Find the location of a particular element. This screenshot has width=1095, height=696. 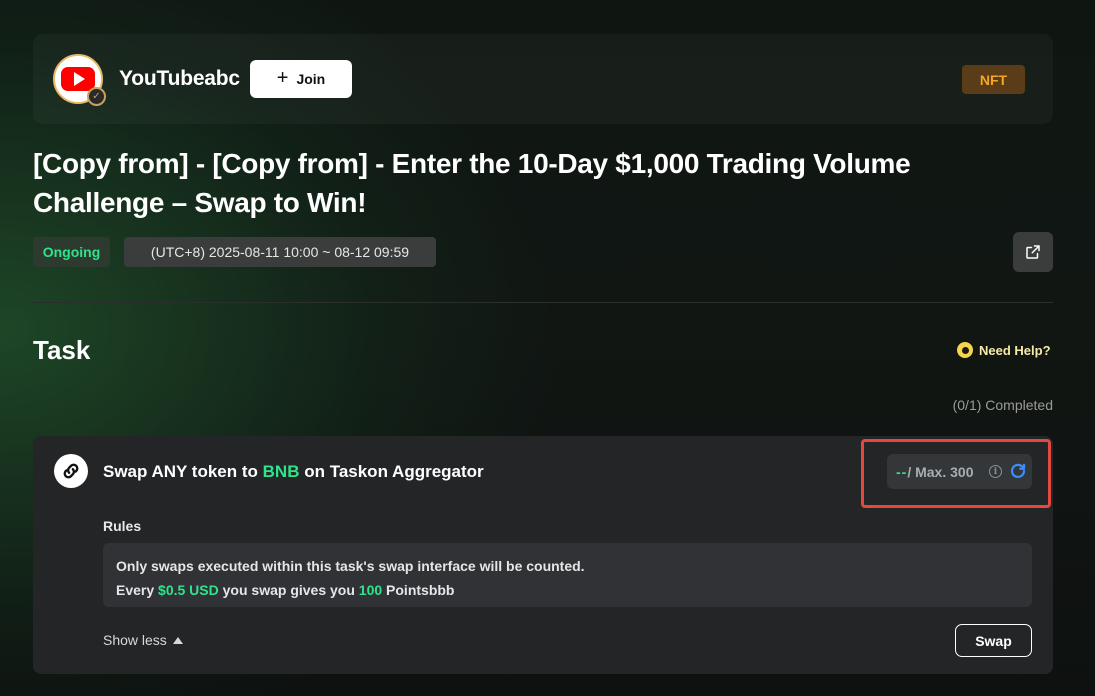

help-icon is located at coordinates (965, 350).